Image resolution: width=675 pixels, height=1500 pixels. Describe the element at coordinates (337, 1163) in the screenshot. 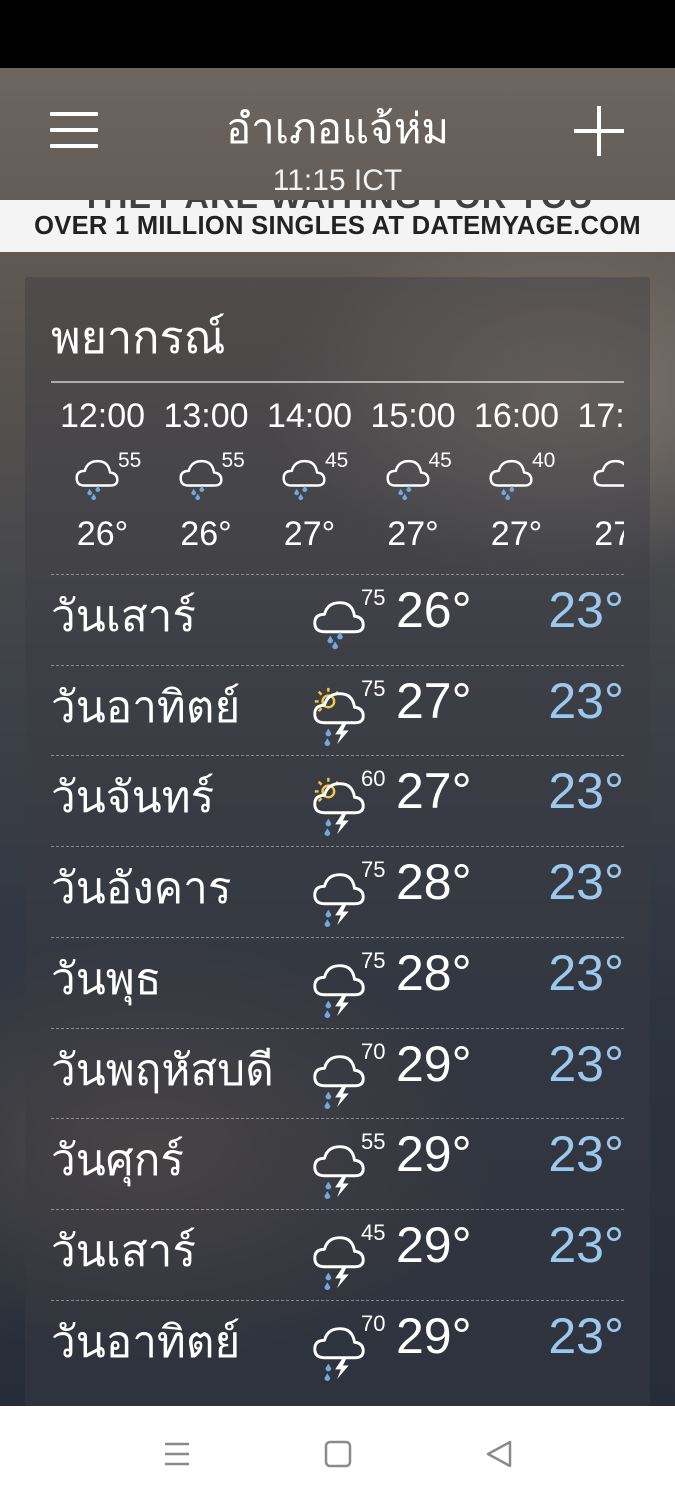

I see `daily-forecast-row: วันศุกร์ 55 29° 23°` at that location.